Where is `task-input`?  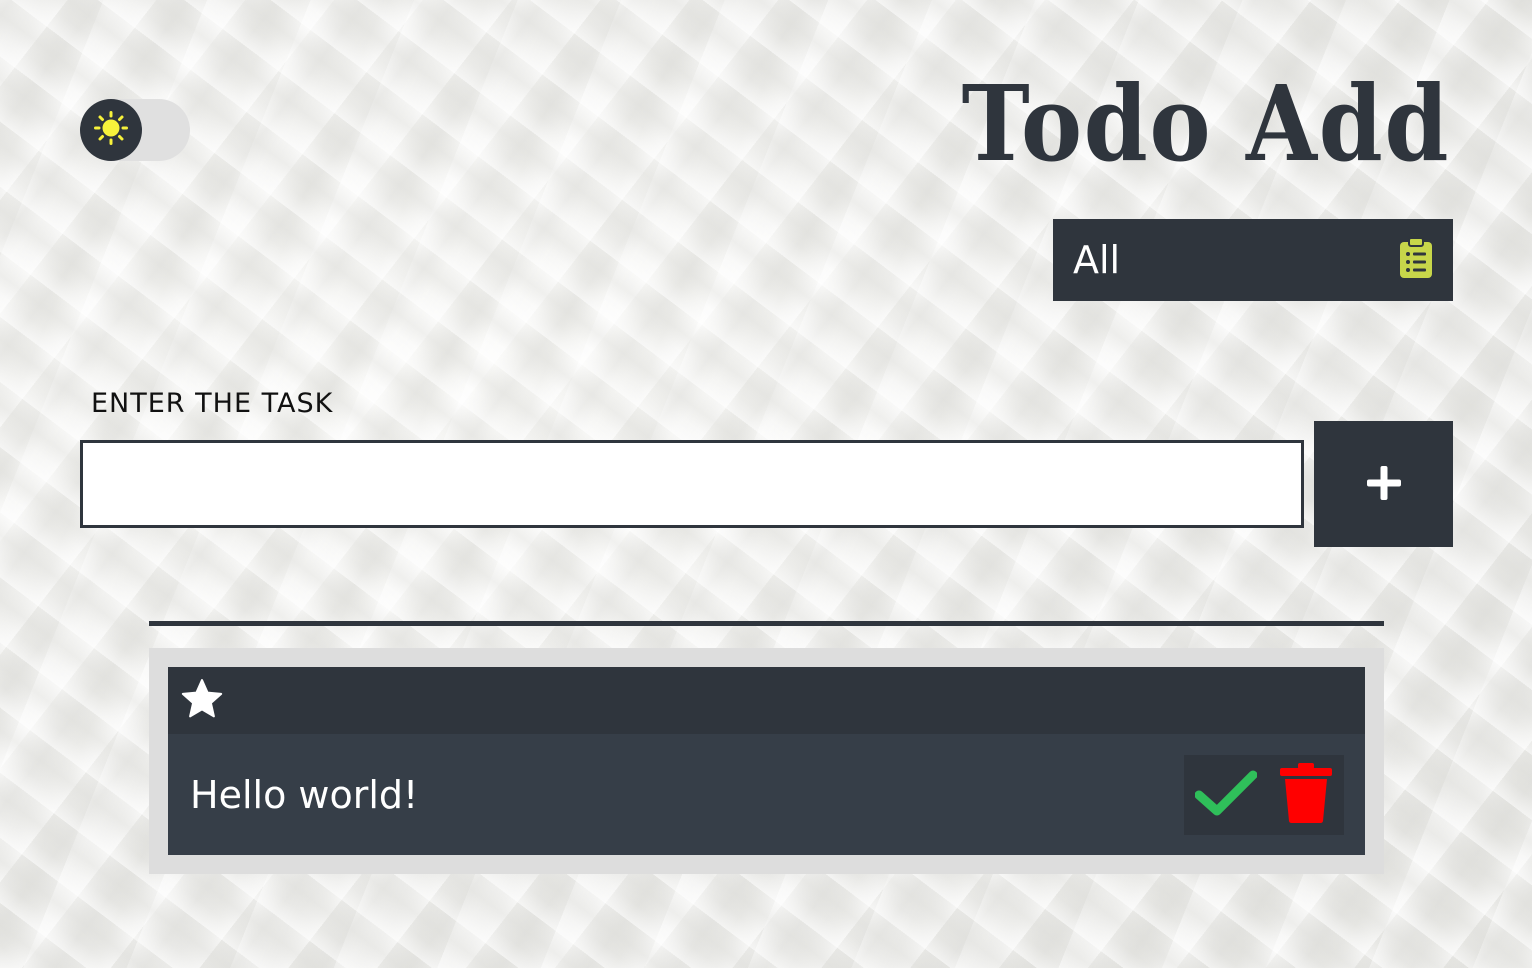
task-input is located at coordinates (692, 484).